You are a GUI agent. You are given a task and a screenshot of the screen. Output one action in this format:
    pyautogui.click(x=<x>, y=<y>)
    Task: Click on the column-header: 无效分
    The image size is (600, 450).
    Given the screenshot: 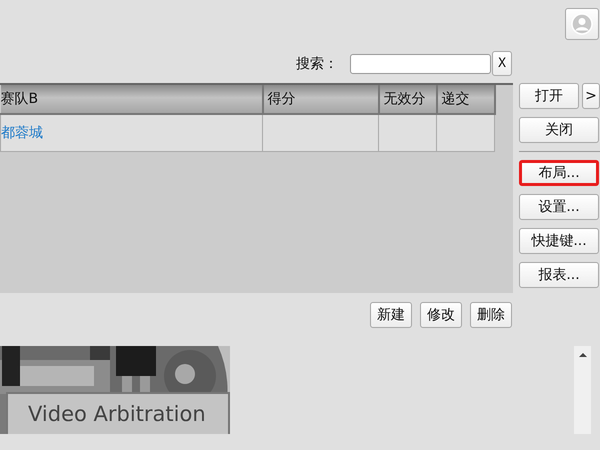 What is the action you would take?
    pyautogui.click(x=407, y=99)
    